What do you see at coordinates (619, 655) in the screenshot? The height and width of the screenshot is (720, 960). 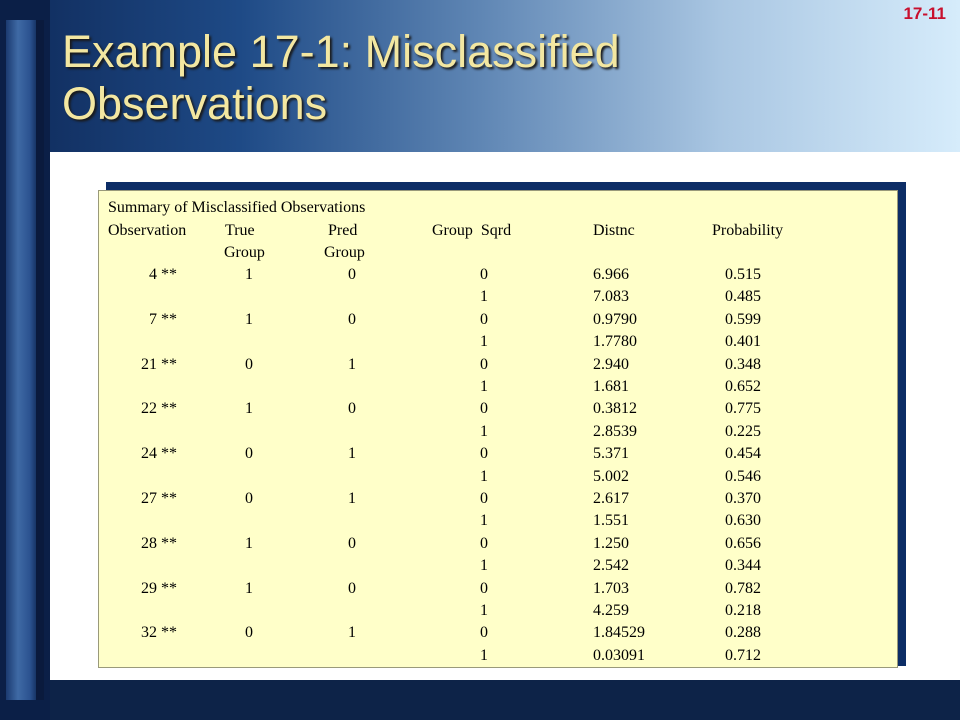 I see `cell-distnc: 0.03091` at bounding box center [619, 655].